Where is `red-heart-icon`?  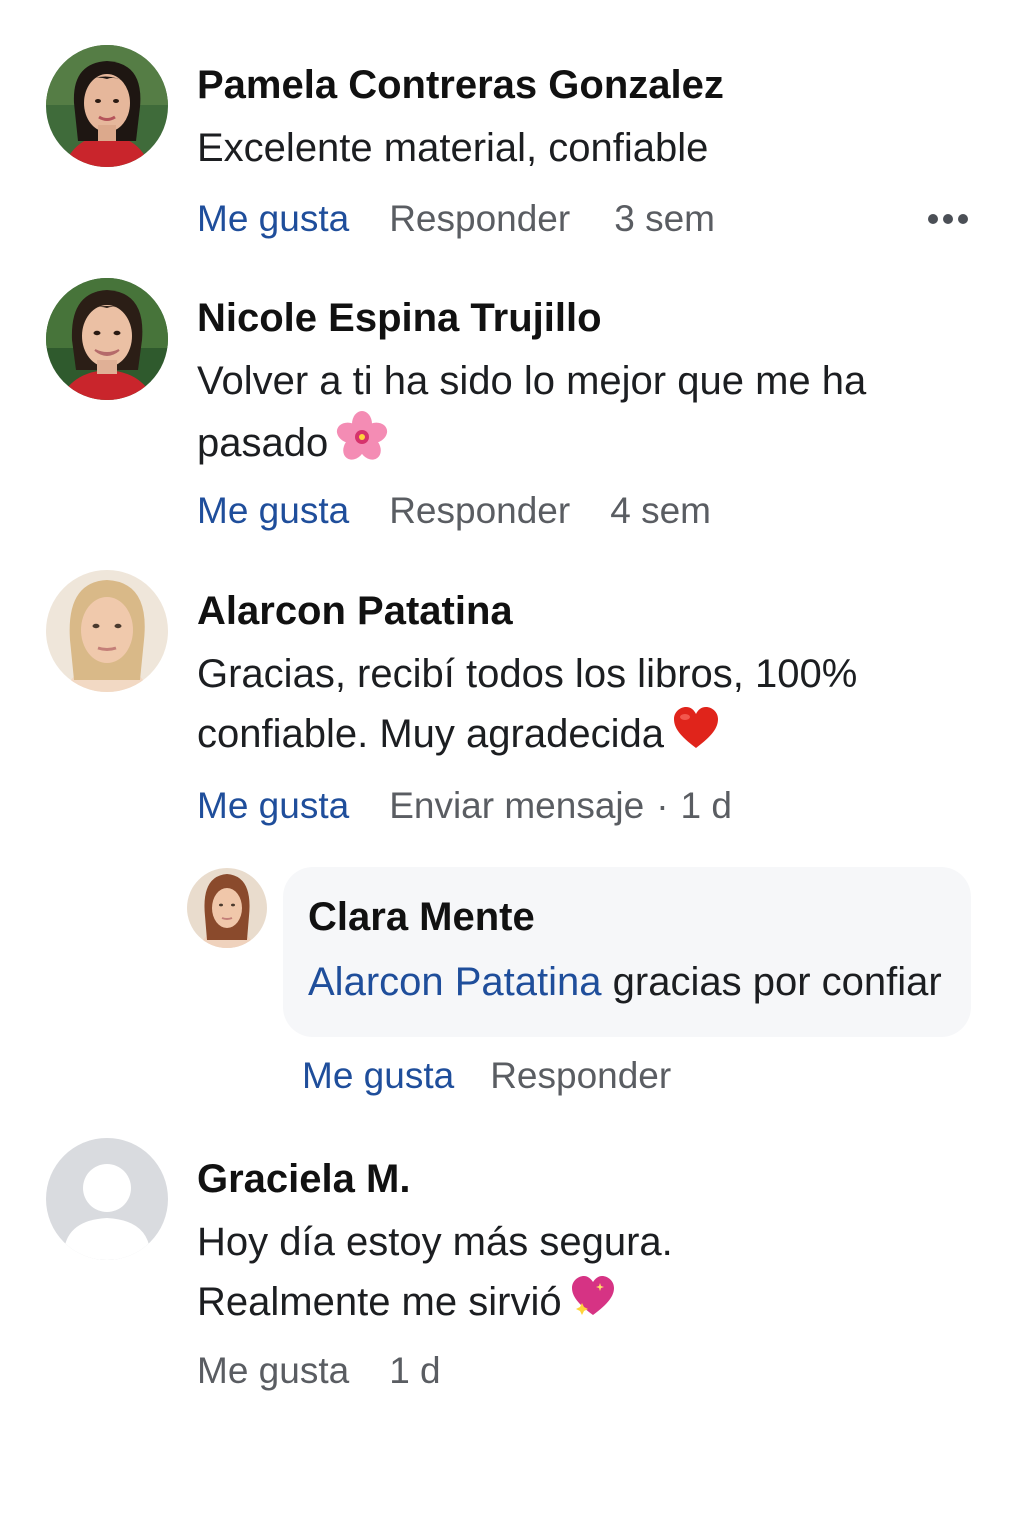
red-heart-icon is located at coordinates (696, 736).